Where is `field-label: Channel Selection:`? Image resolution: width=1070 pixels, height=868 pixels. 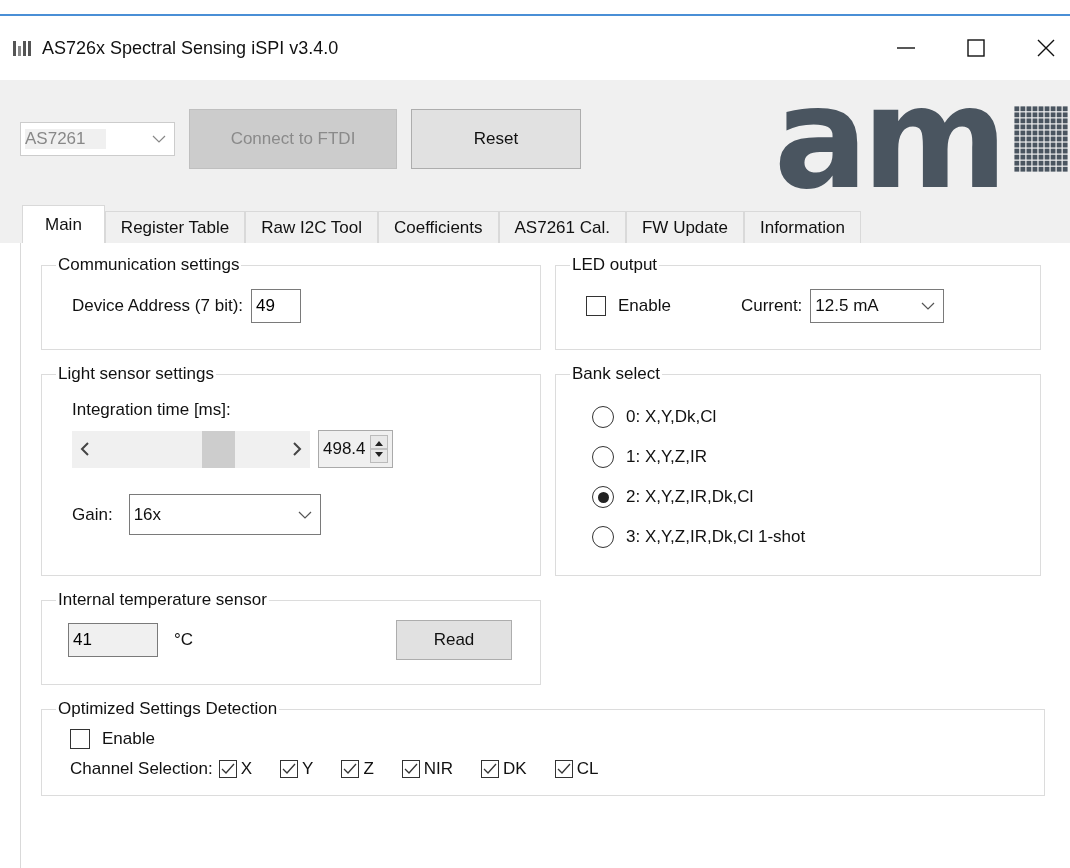
field-label: Channel Selection: is located at coordinates (141, 769).